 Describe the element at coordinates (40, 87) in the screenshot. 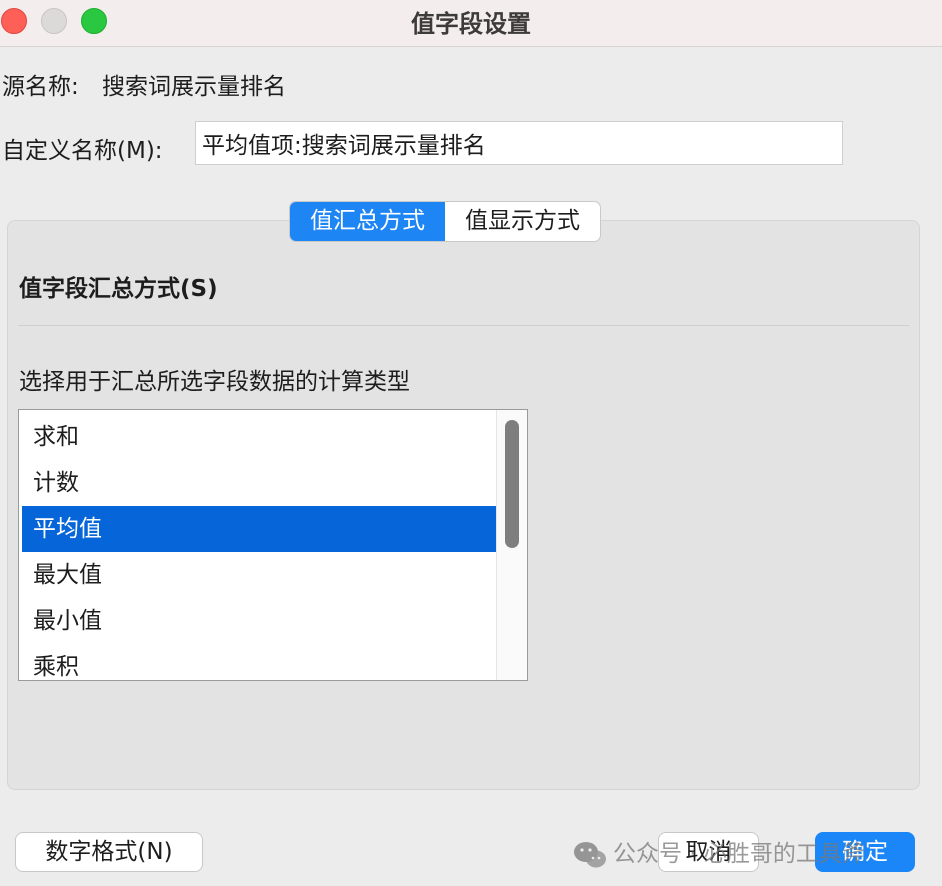

I see `source-name-label: 源名称:` at that location.